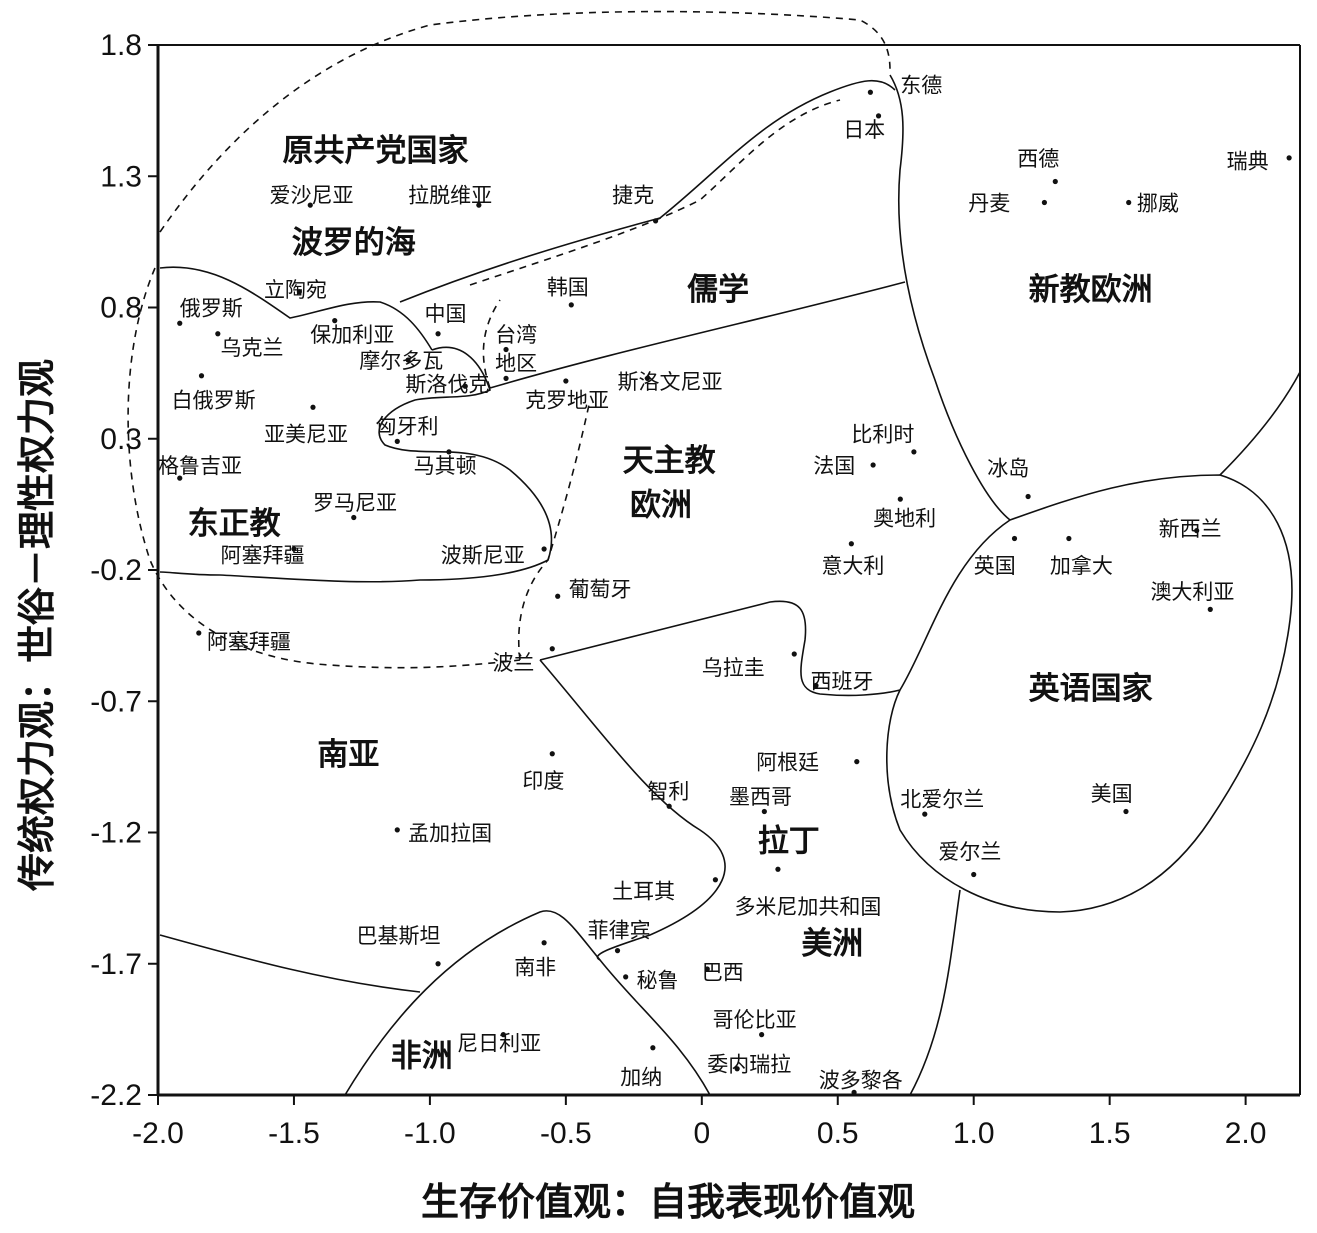 Image resolution: width=1317 pixels, height=1233 pixels. What do you see at coordinates (430, 1133) in the screenshot?
I see `x-tick-label: -1.0` at bounding box center [430, 1133].